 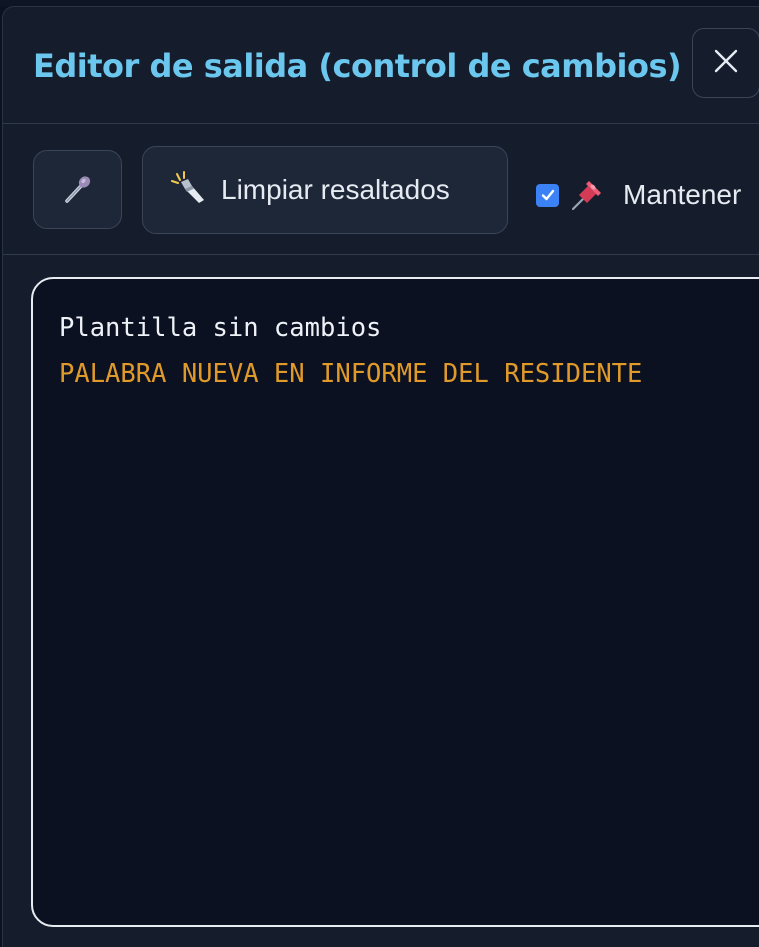 I want to click on close-icon, so click(x=726, y=63).